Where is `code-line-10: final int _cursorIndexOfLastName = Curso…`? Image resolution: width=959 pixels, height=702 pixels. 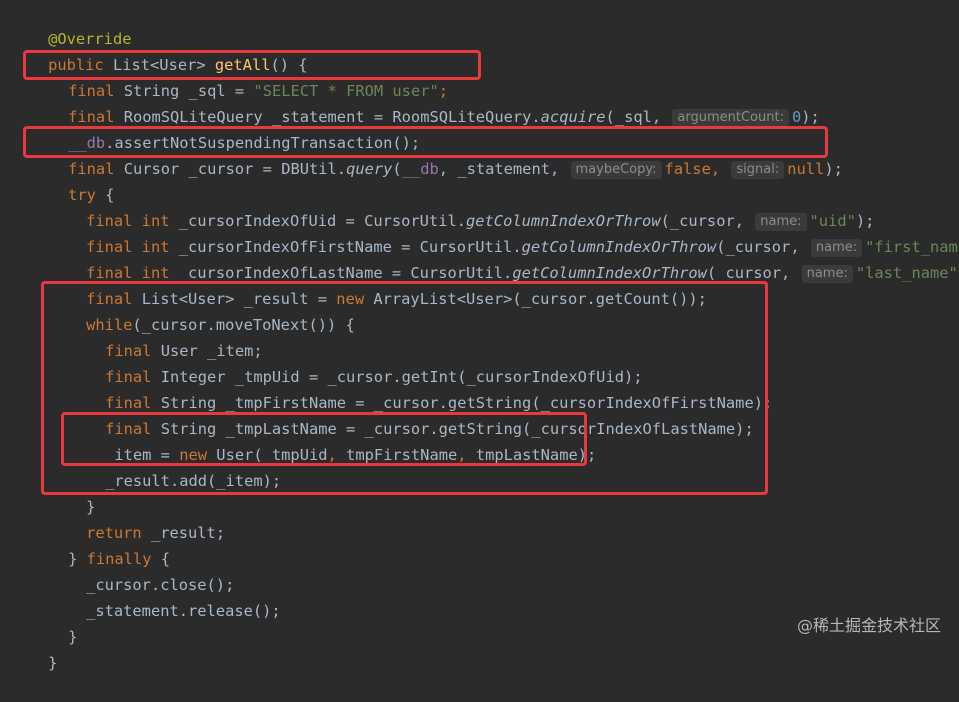 code-line-10: final int _cursorIndexOfLastName = Curso… is located at coordinates (504, 258).